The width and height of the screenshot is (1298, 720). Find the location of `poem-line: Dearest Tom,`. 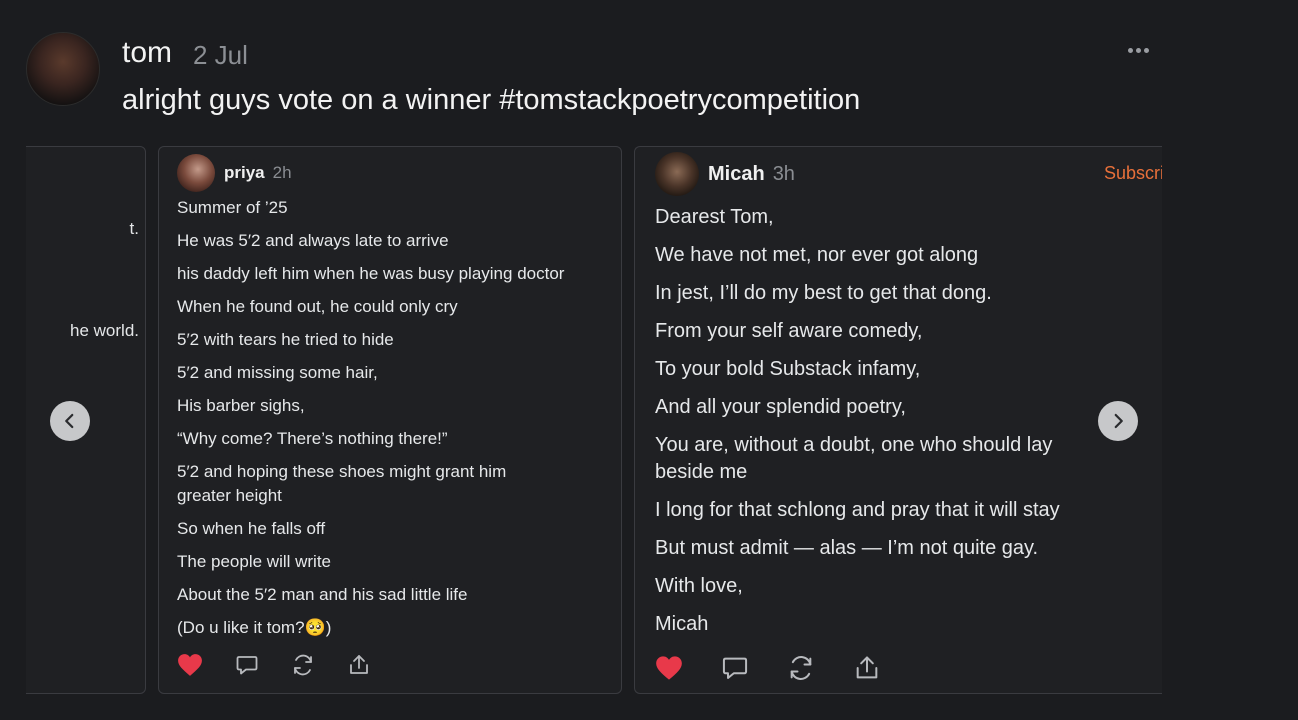

poem-line: Dearest Tom, is located at coordinates (714, 217).